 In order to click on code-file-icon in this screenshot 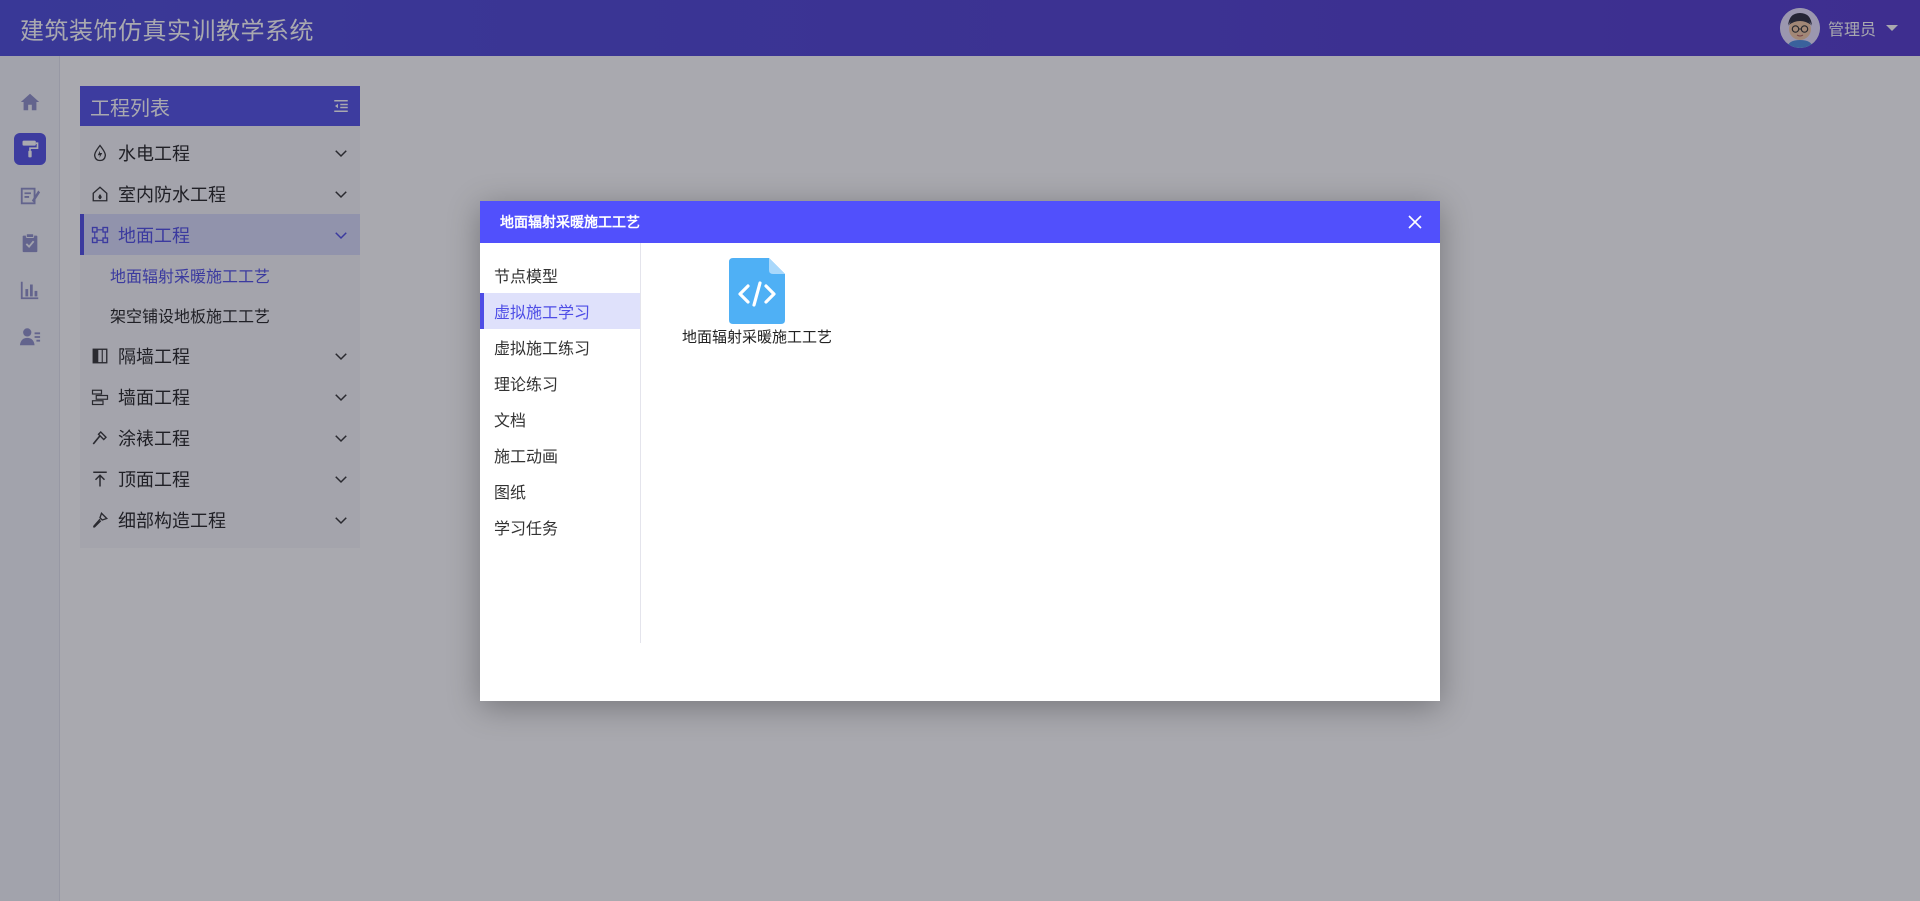, I will do `click(757, 291)`.